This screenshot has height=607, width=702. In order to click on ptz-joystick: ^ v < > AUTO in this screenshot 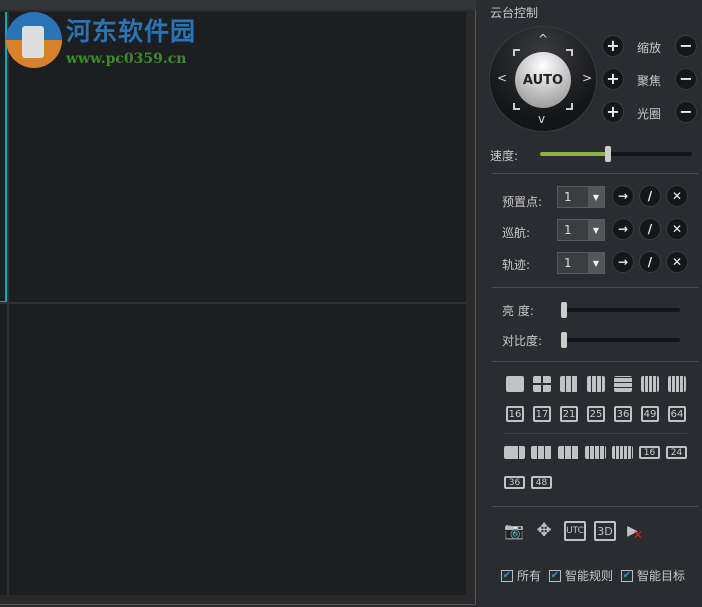, I will do `click(543, 79)`.